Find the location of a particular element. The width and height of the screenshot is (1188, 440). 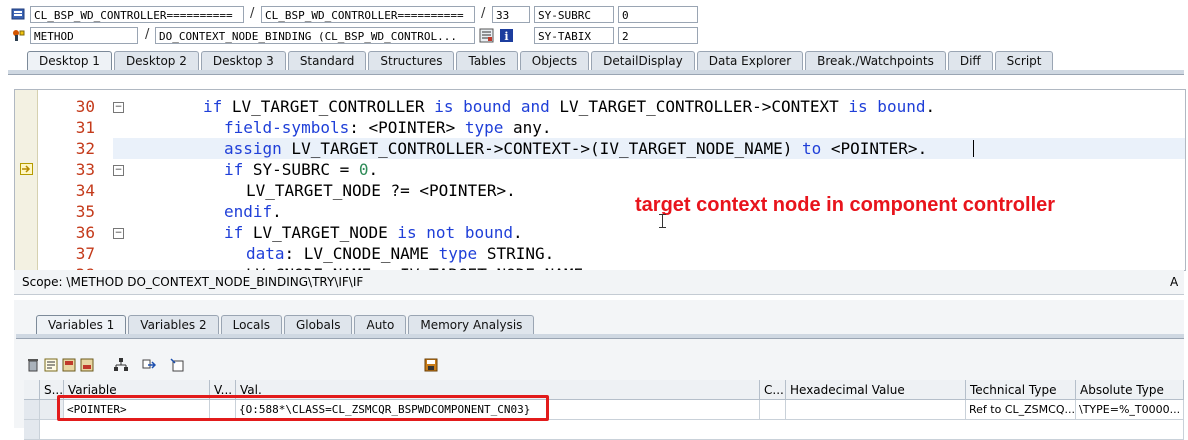

highlight-box is located at coordinates (303, 408).